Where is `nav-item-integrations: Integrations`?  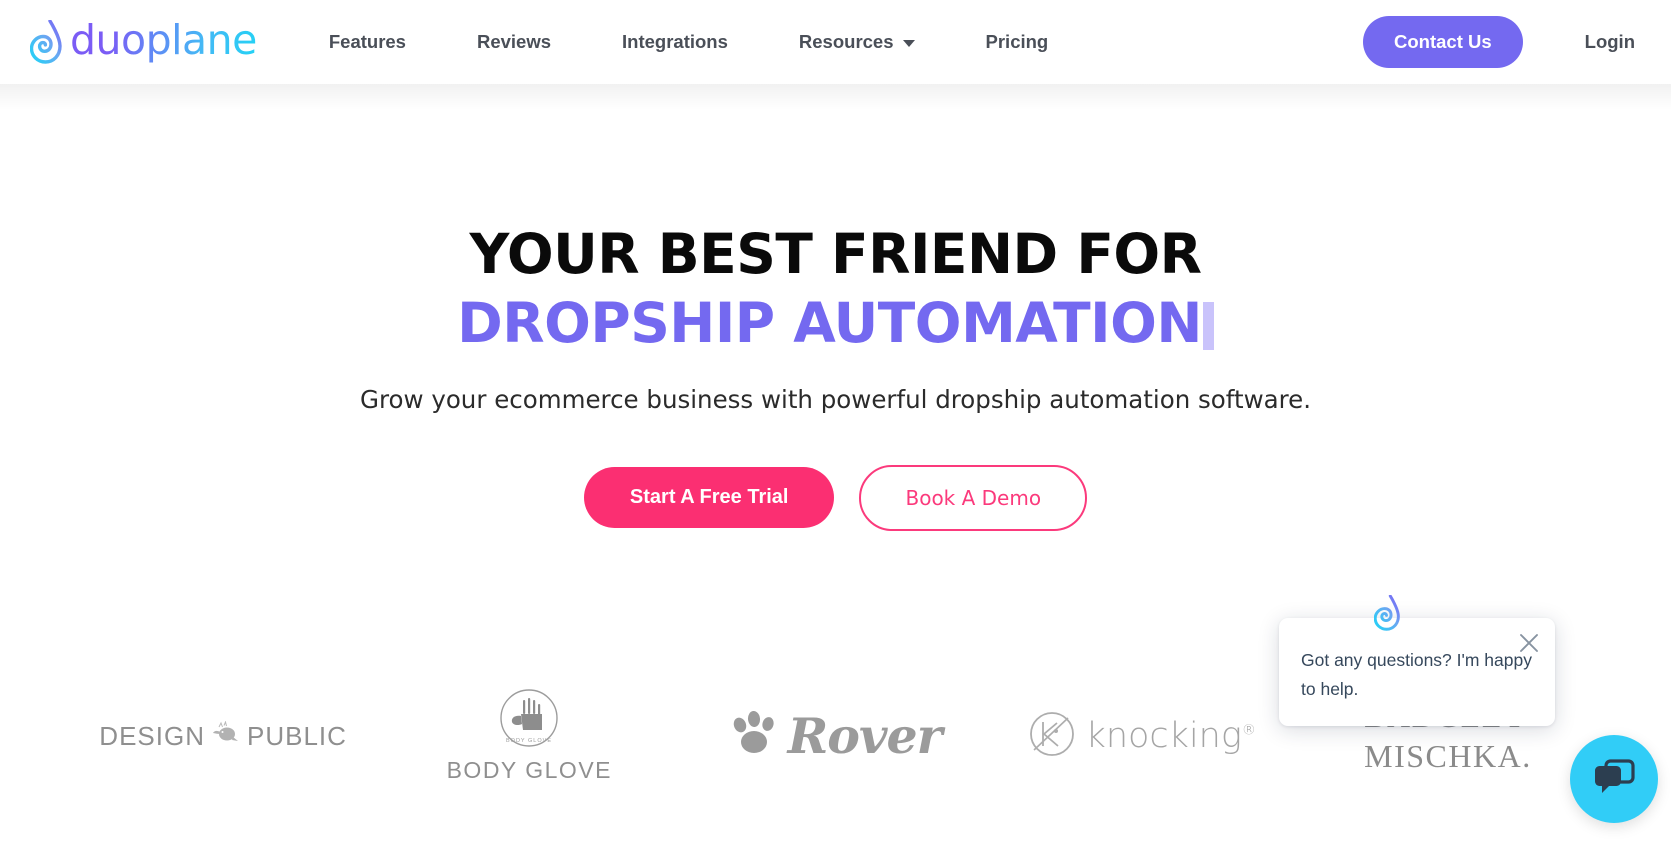
nav-item-integrations: Integrations is located at coordinates (675, 42).